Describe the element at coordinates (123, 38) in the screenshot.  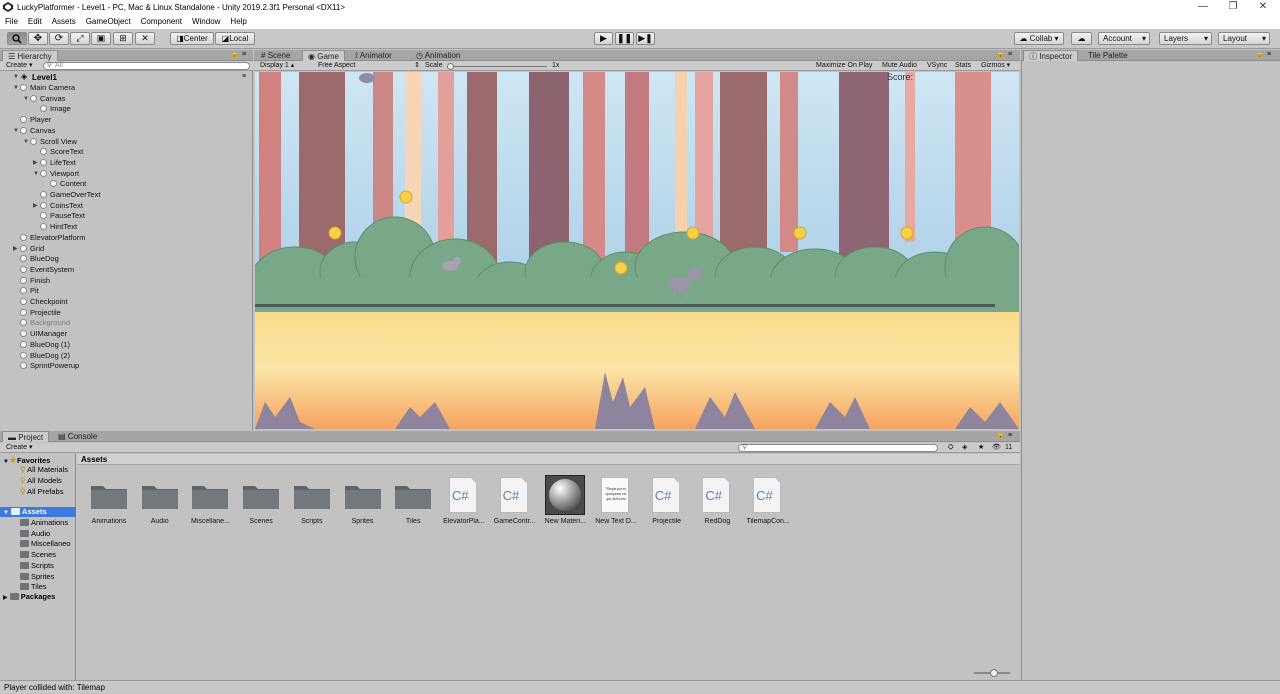
I see `transform-tool-button: ⊞` at that location.